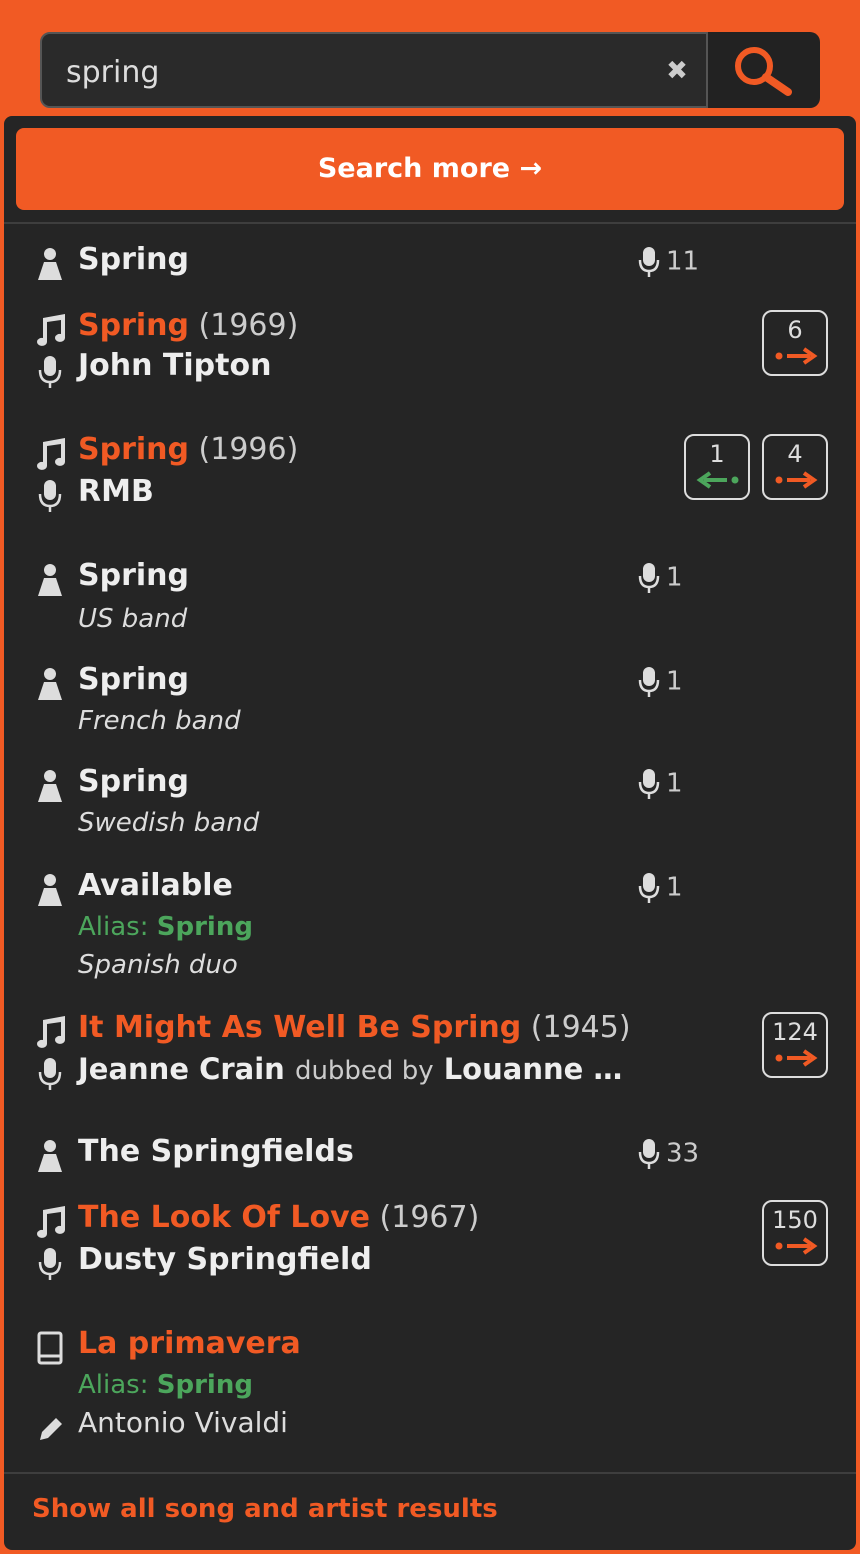 The width and height of the screenshot is (860, 1554). I want to click on song-title-line: Spring (1969), so click(188, 325).